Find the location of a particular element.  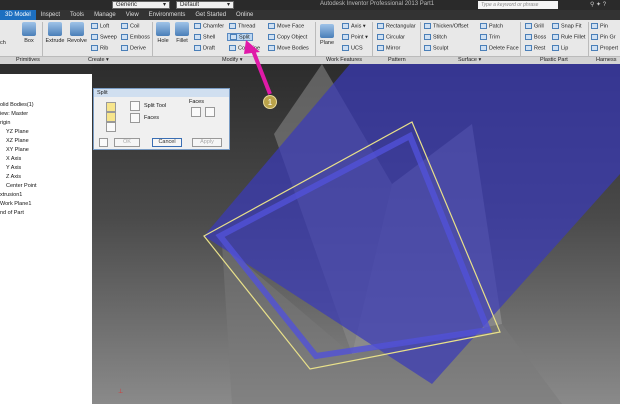

help-icons: ⚲ ✦ ? is located at coordinates (598, 4).